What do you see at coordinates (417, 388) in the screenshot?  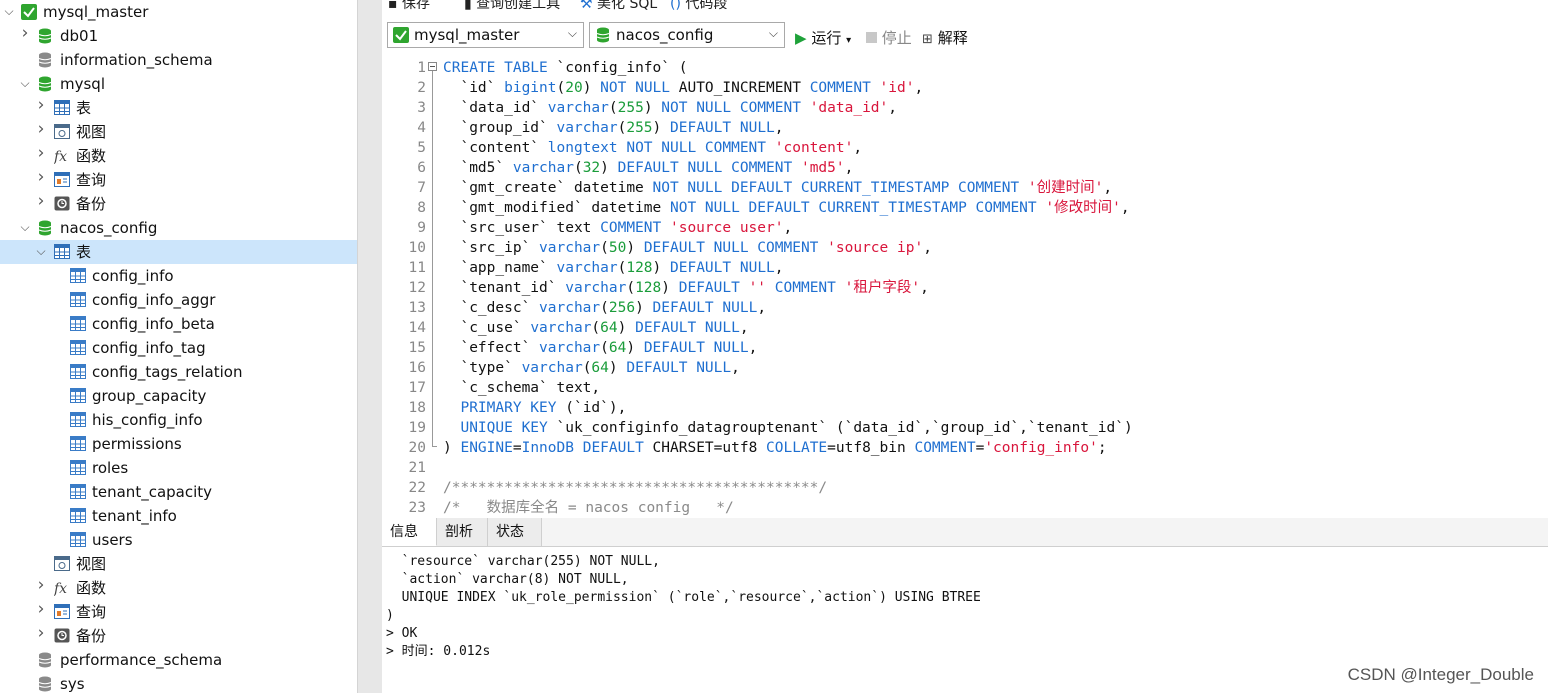 I see `line-number: 17` at bounding box center [417, 388].